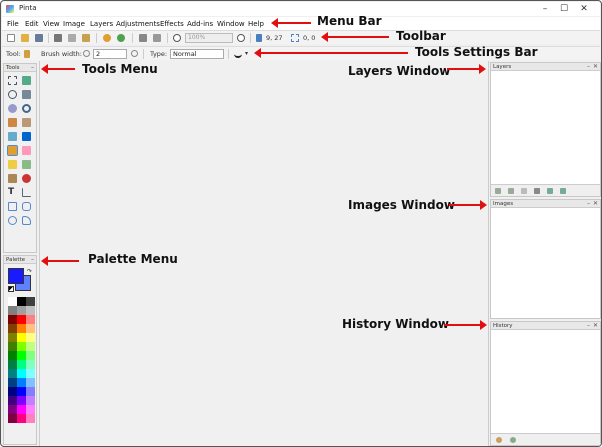 This screenshot has height=447, width=602. I want to click on delete-layer-icon, so click(511, 191).